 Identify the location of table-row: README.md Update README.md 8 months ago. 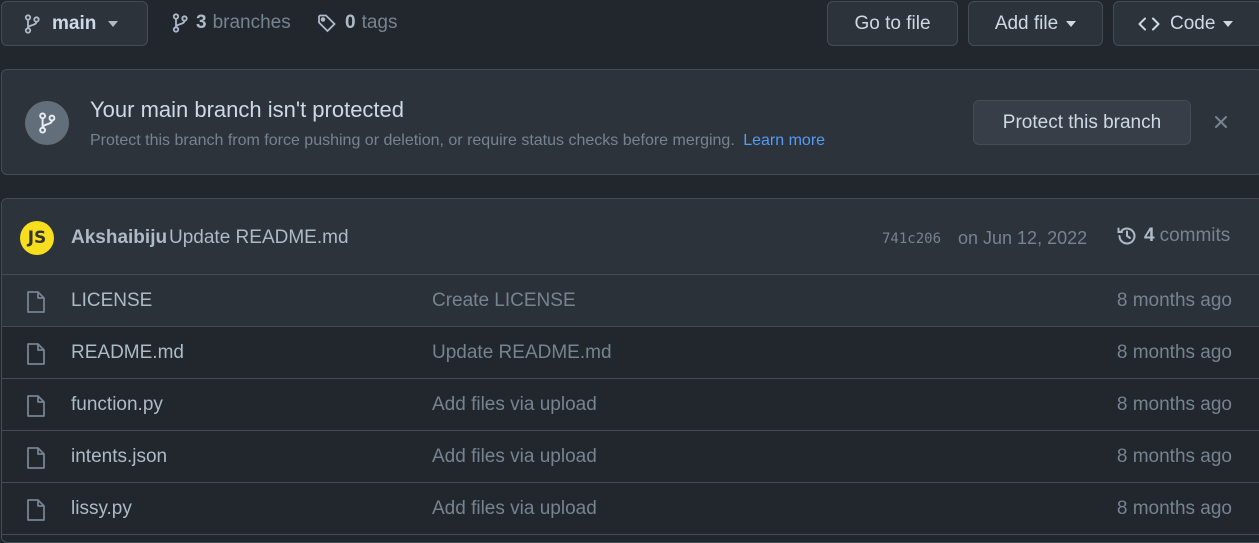
(630, 353).